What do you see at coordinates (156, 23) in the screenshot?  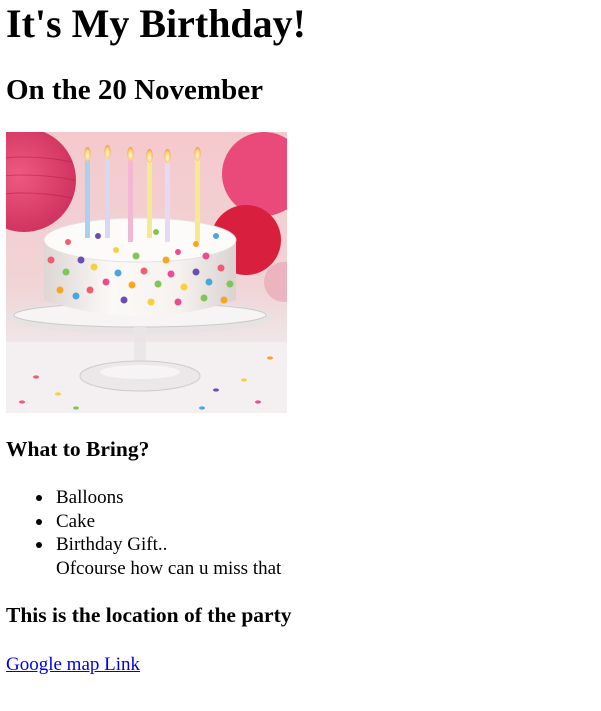 I see `page-title: It's My Birthday!` at bounding box center [156, 23].